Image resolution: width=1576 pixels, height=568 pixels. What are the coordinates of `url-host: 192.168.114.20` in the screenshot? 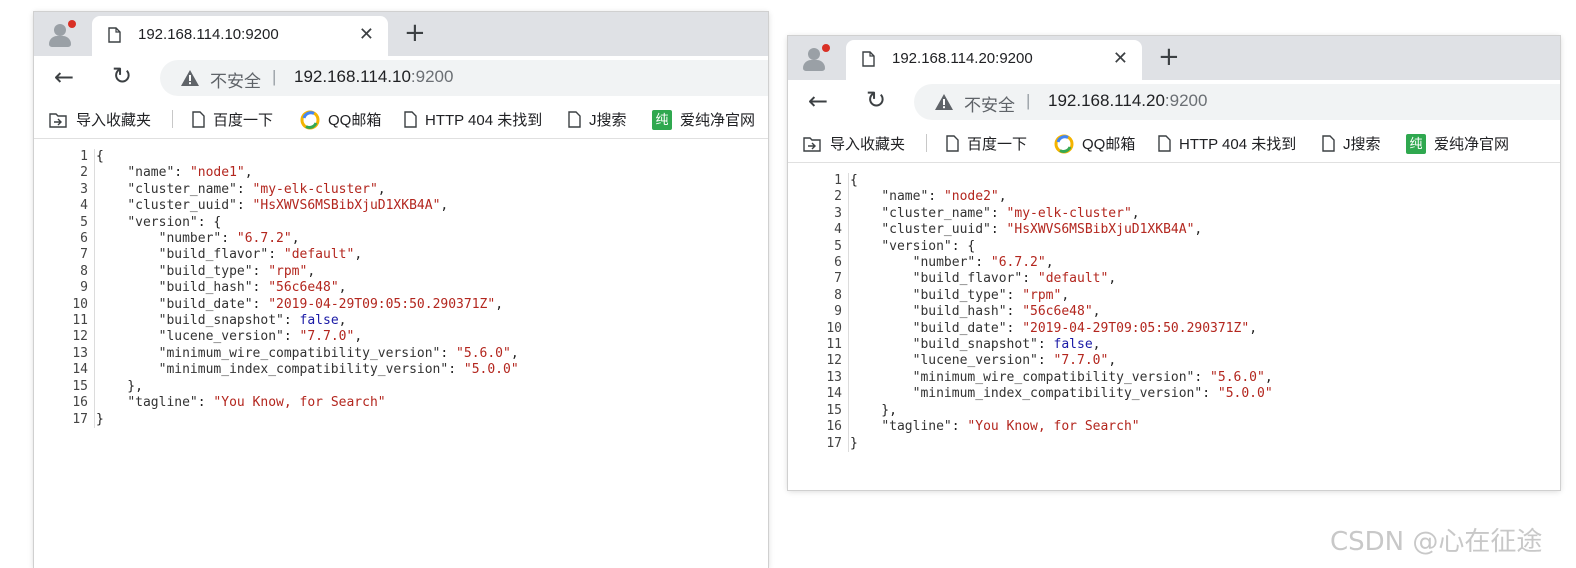 It's located at (1106, 100).